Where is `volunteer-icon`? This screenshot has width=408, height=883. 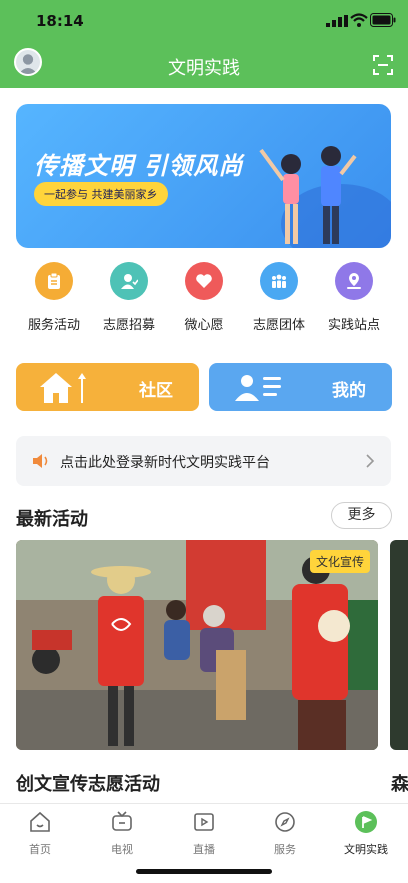
volunteer-icon is located at coordinates (129, 281).